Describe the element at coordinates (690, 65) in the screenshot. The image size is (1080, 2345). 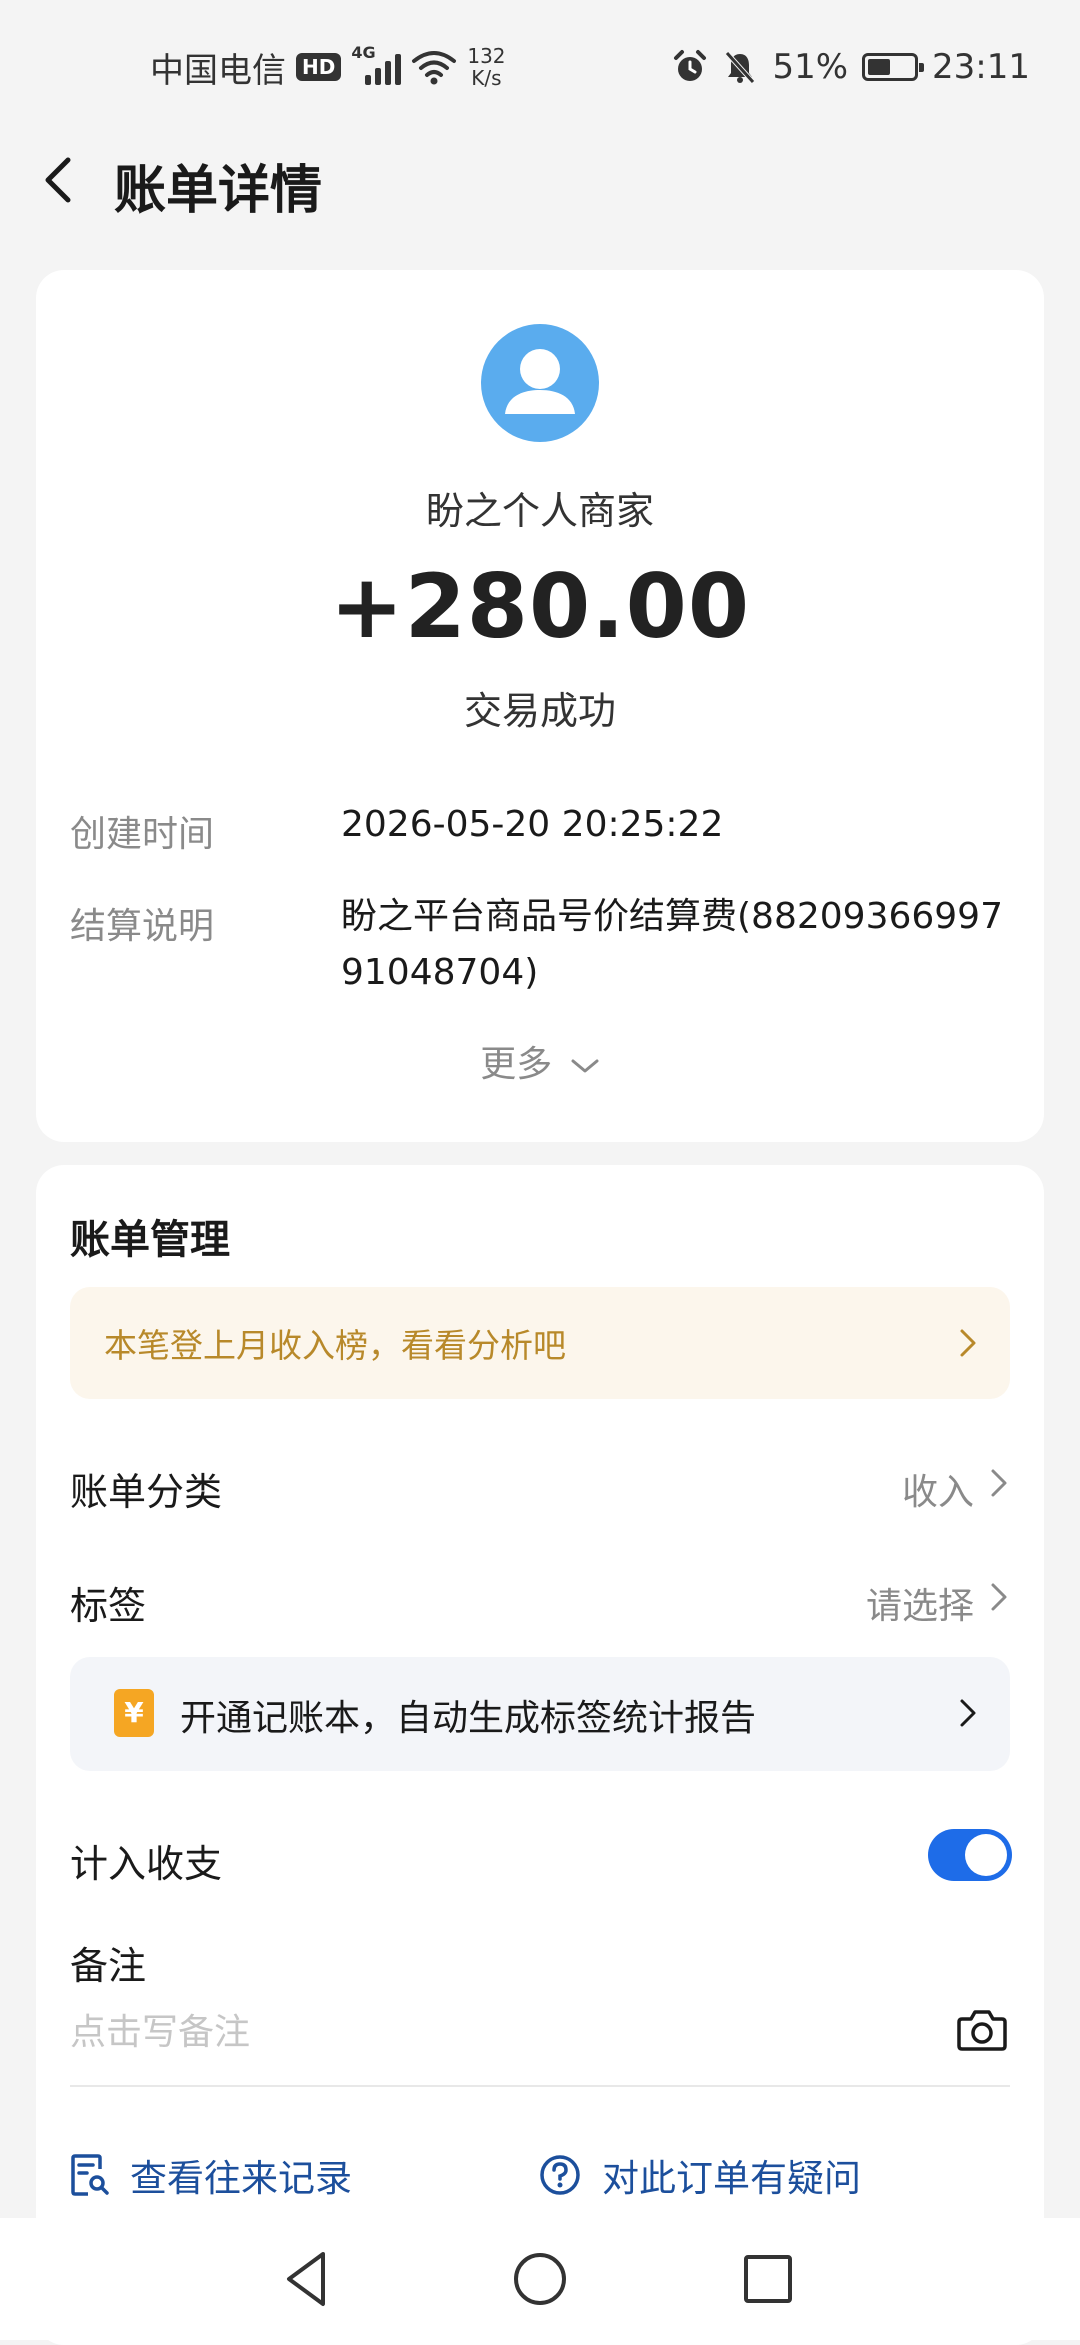
I see `alarm-icon` at that location.